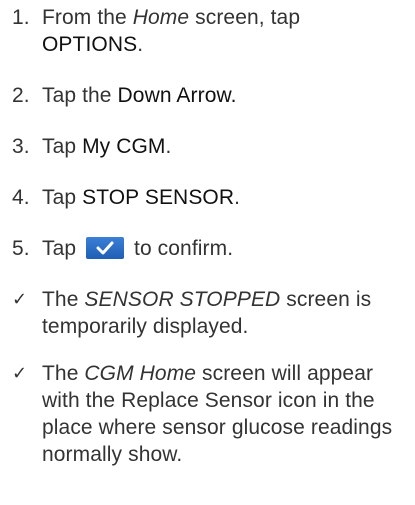  I want to click on screen-name: Home, so click(161, 17).